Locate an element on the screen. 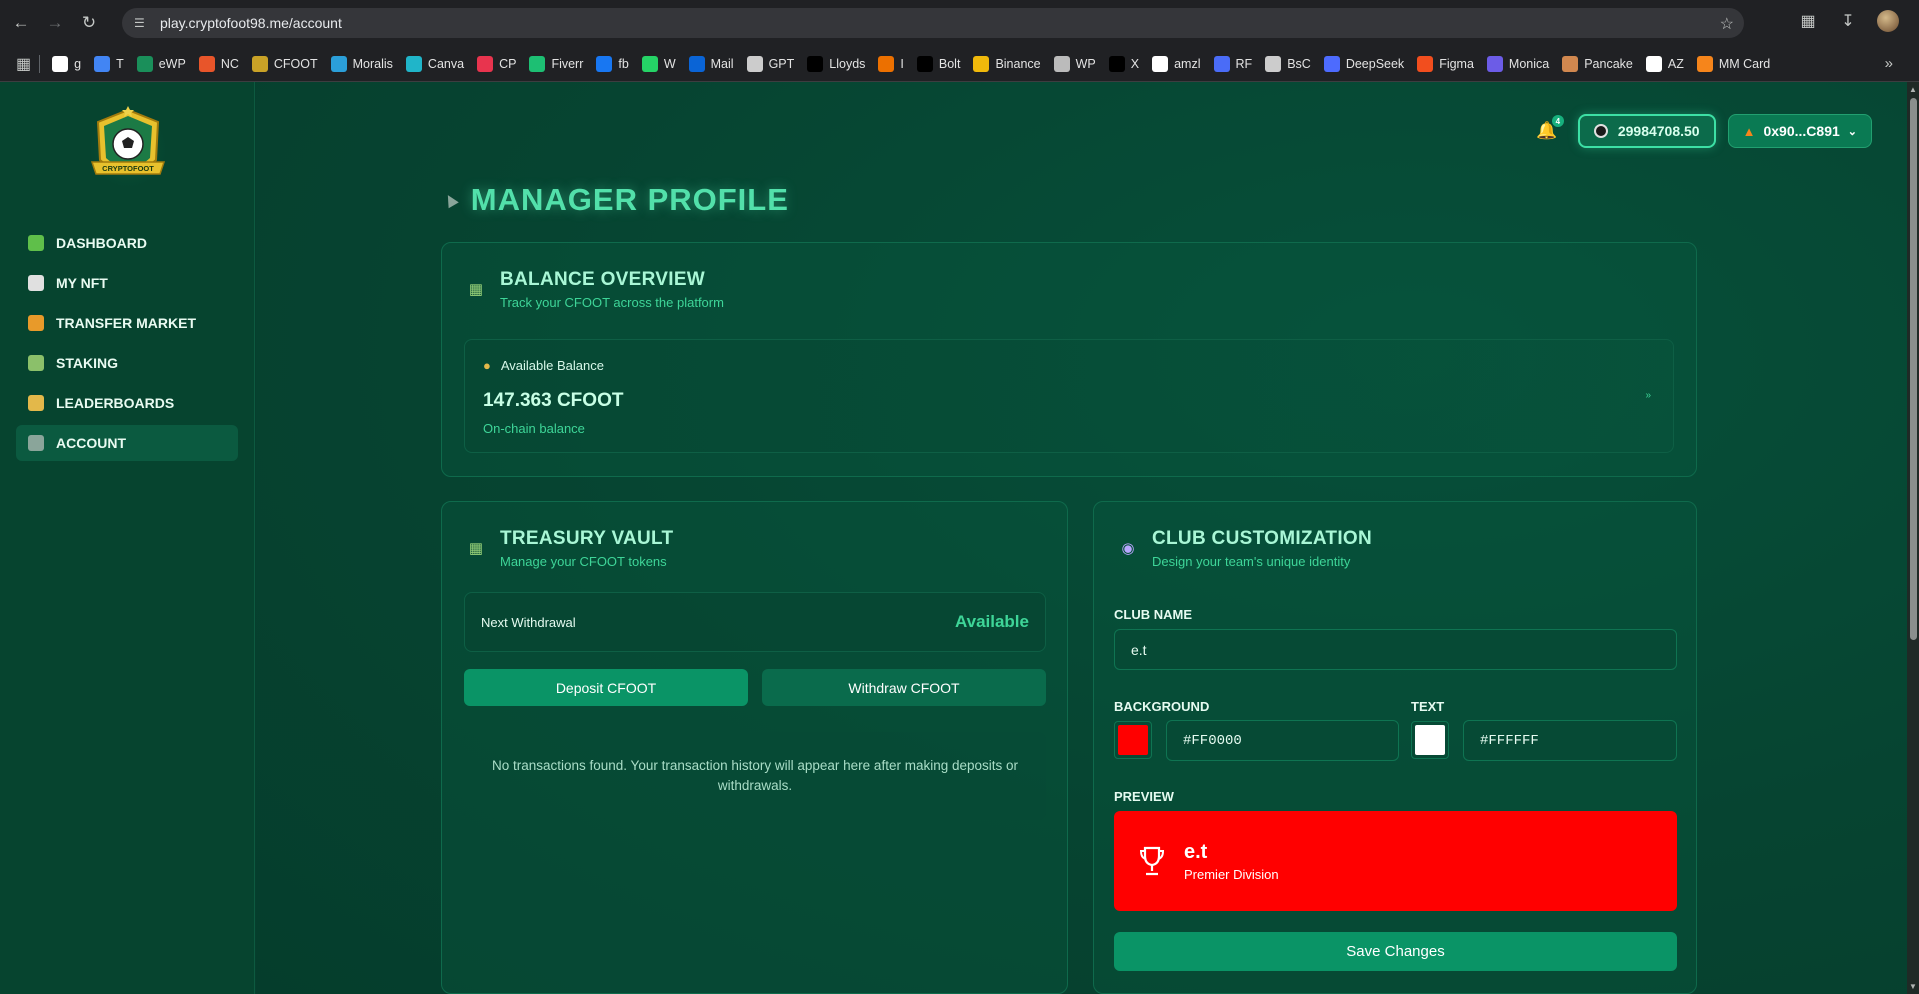 This screenshot has width=1919, height=994. x-icon is located at coordinates (1116, 63).